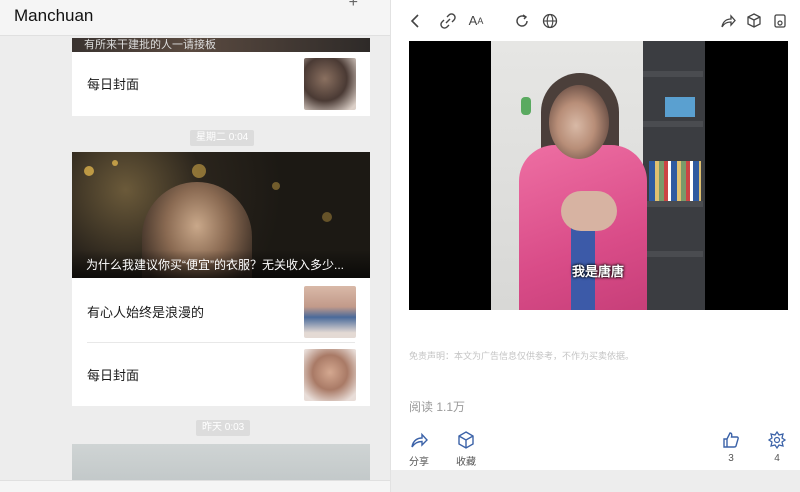 This screenshot has height=492, width=800. Describe the element at coordinates (522, 356) in the screenshot. I see `disclaimer-text: 免责声明：本文为广告信息仅供参考，不作为买卖依据。` at that location.